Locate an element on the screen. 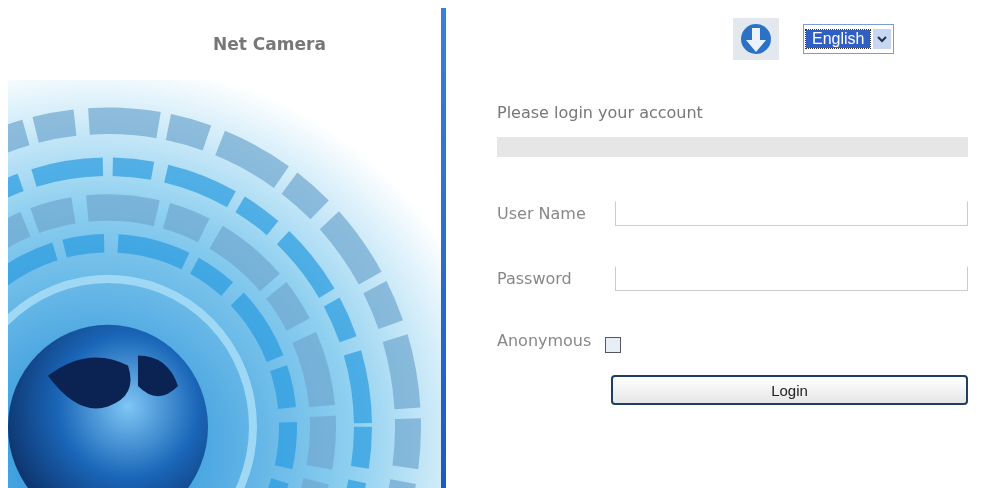 Image resolution: width=1003 pixels, height=488 pixels. field-label: Password is located at coordinates (535, 278).